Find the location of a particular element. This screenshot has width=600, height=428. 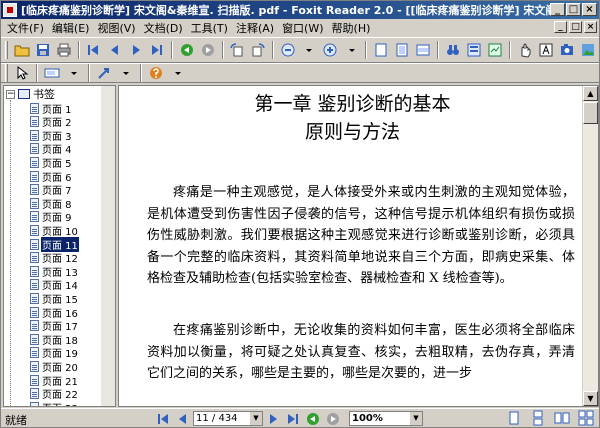

maximize-button: □ is located at coordinates (573, 9).